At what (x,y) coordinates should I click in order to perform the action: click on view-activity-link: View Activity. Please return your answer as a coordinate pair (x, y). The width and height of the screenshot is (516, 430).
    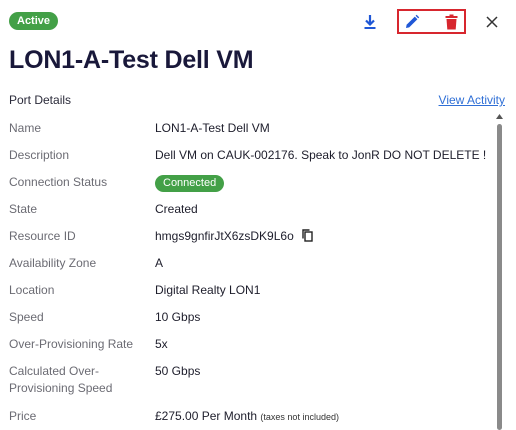
    Looking at the image, I should click on (472, 100).